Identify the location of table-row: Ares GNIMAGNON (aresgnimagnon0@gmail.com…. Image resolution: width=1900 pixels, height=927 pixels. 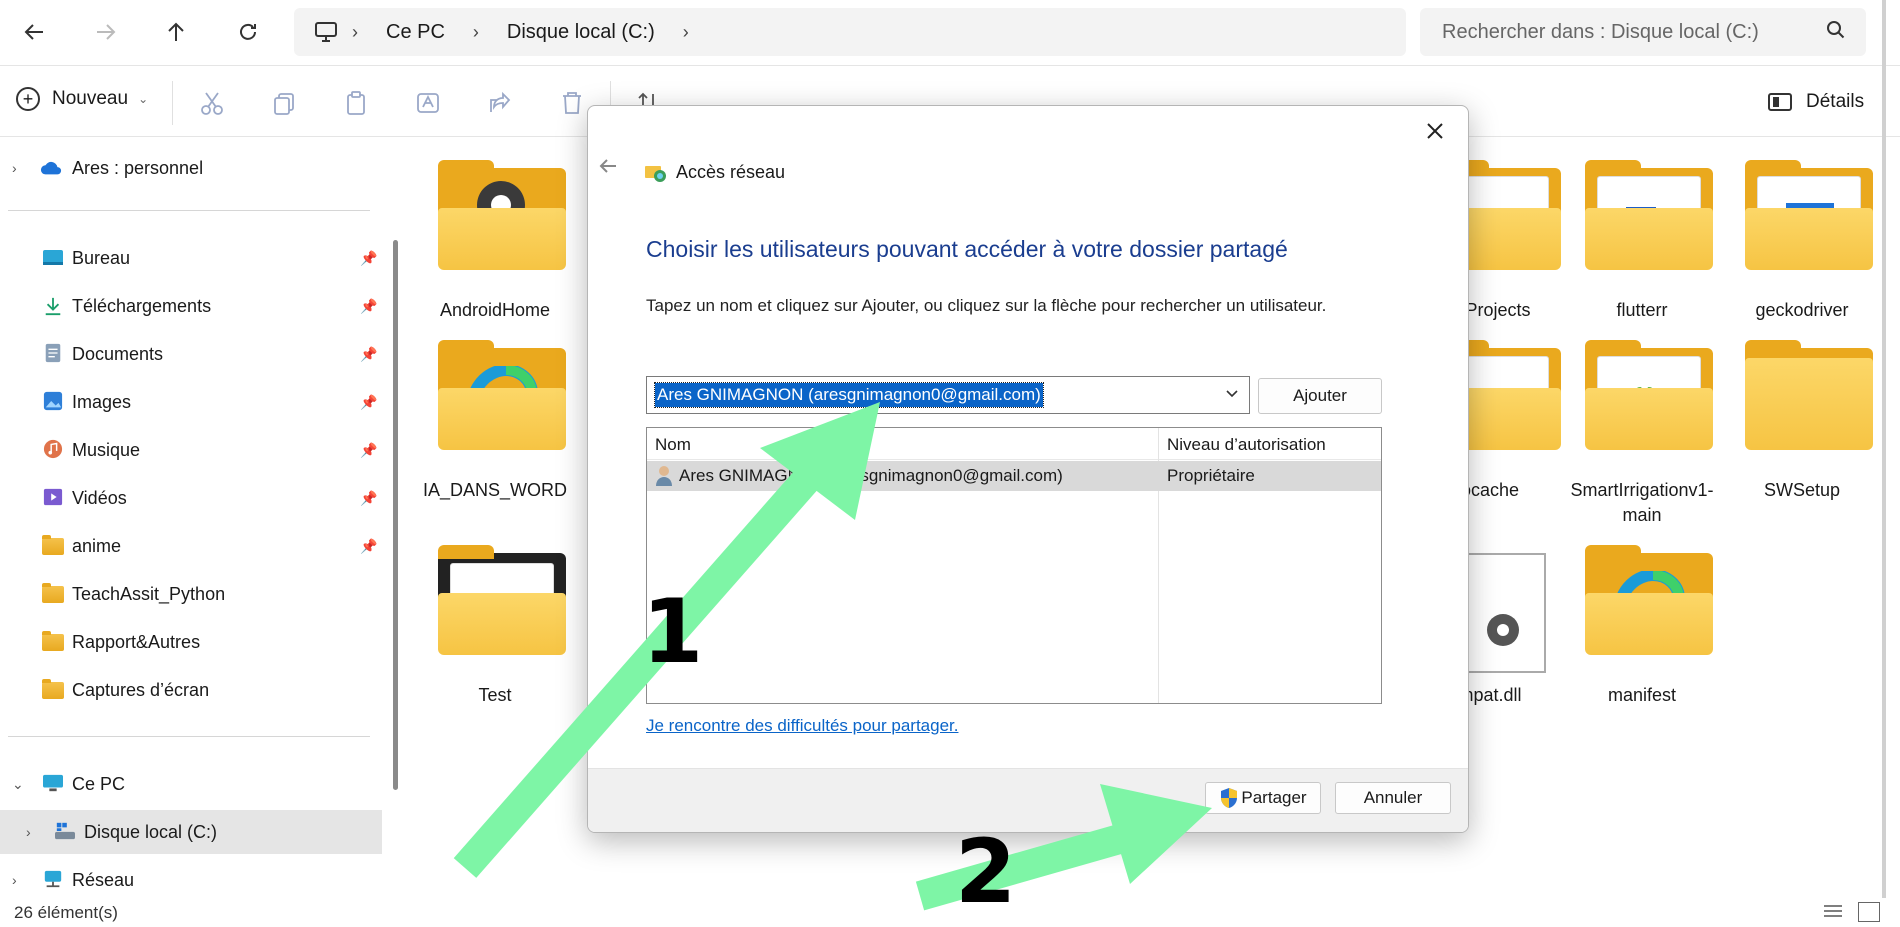
(1014, 476).